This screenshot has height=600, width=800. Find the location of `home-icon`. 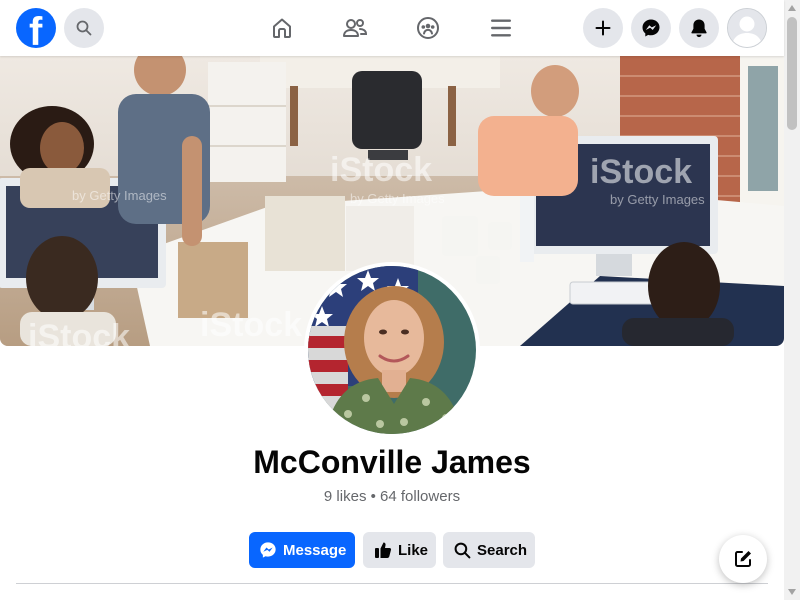

home-icon is located at coordinates (282, 28).